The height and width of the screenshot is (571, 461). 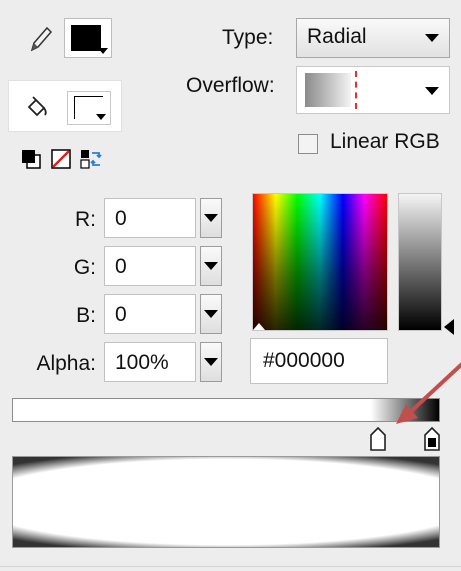 What do you see at coordinates (248, 37) in the screenshot?
I see `type-label: Type:` at bounding box center [248, 37].